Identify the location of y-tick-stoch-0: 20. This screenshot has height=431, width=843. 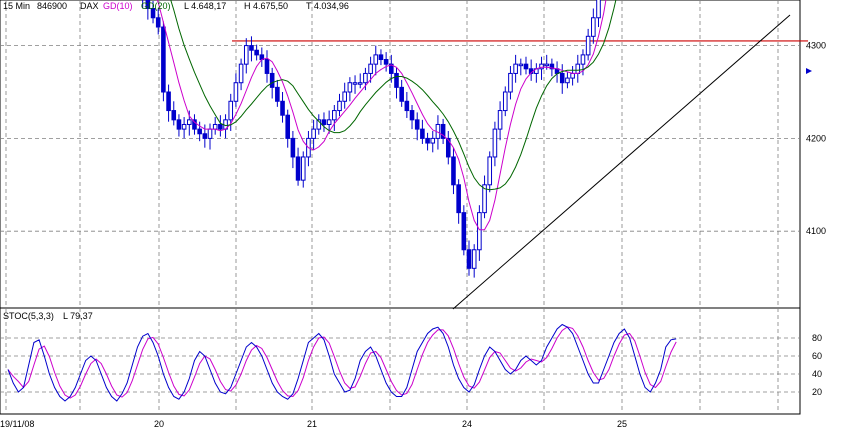
(817, 392).